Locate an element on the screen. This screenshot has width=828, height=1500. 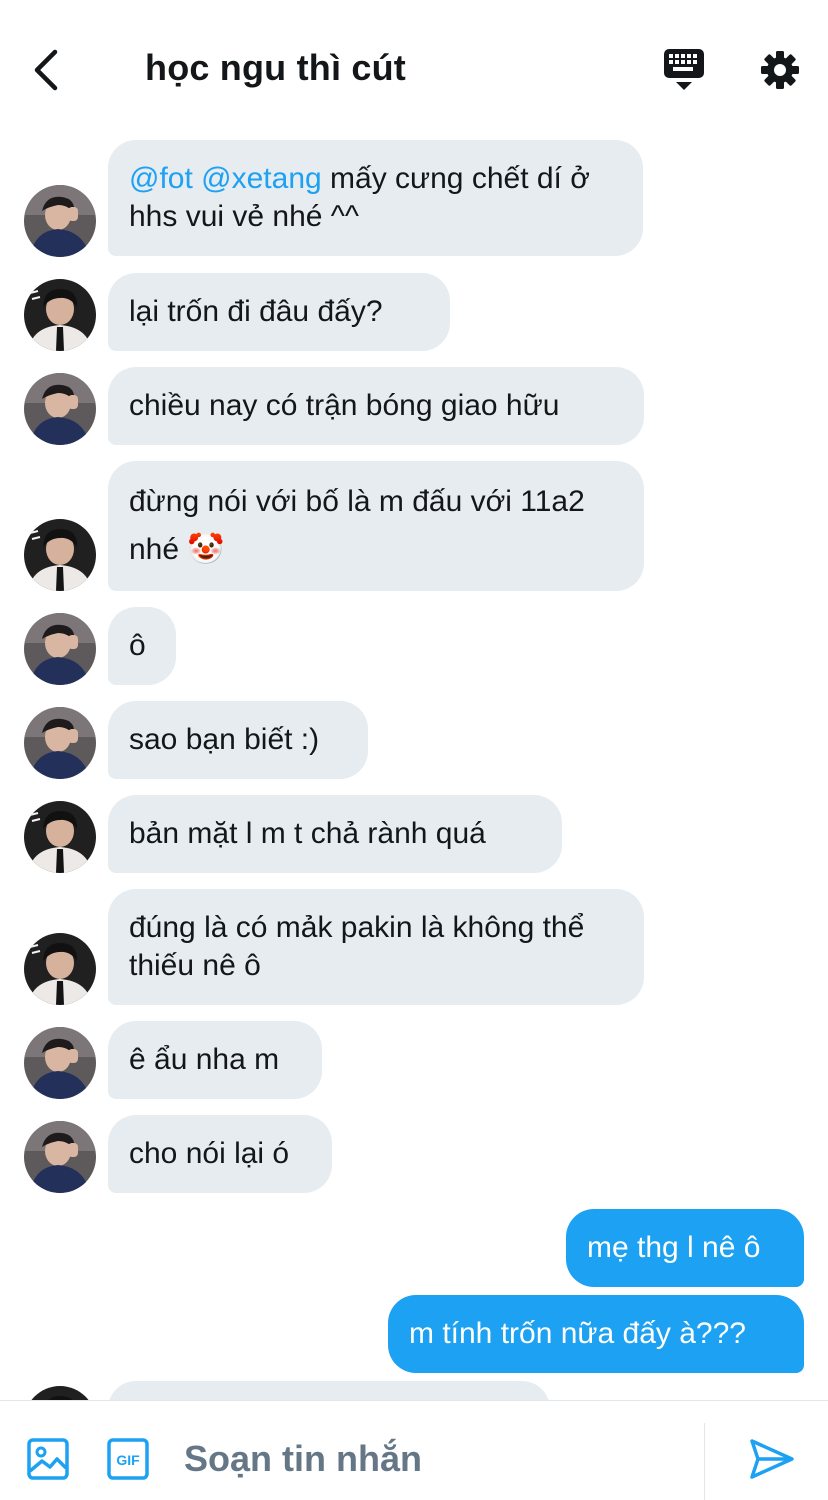
message-text: sao bạn biết :) is located at coordinates (224, 739).